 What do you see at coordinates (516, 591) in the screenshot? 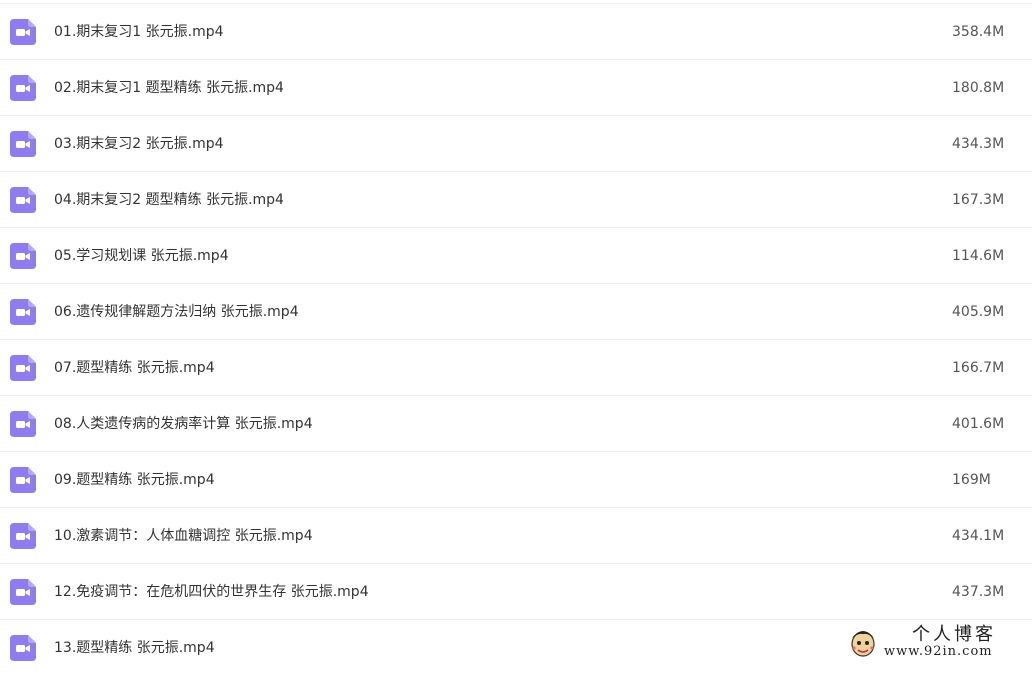
I see `file-row: 12.免疫调节：在危机四伏的世界生存 张元振.mp4 437.3M` at bounding box center [516, 591].